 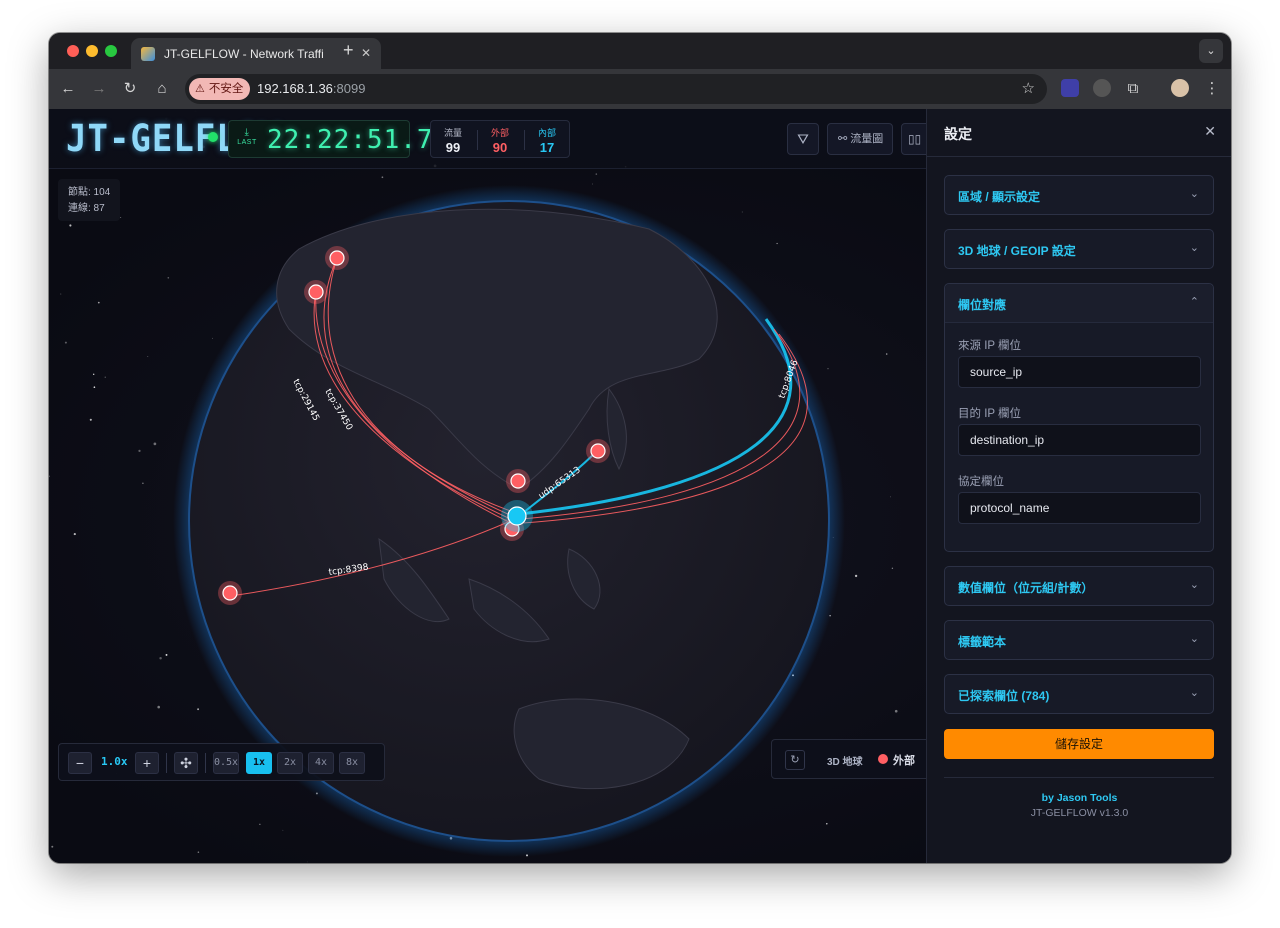 I want to click on destination-ip-field, so click(x=1079, y=440).